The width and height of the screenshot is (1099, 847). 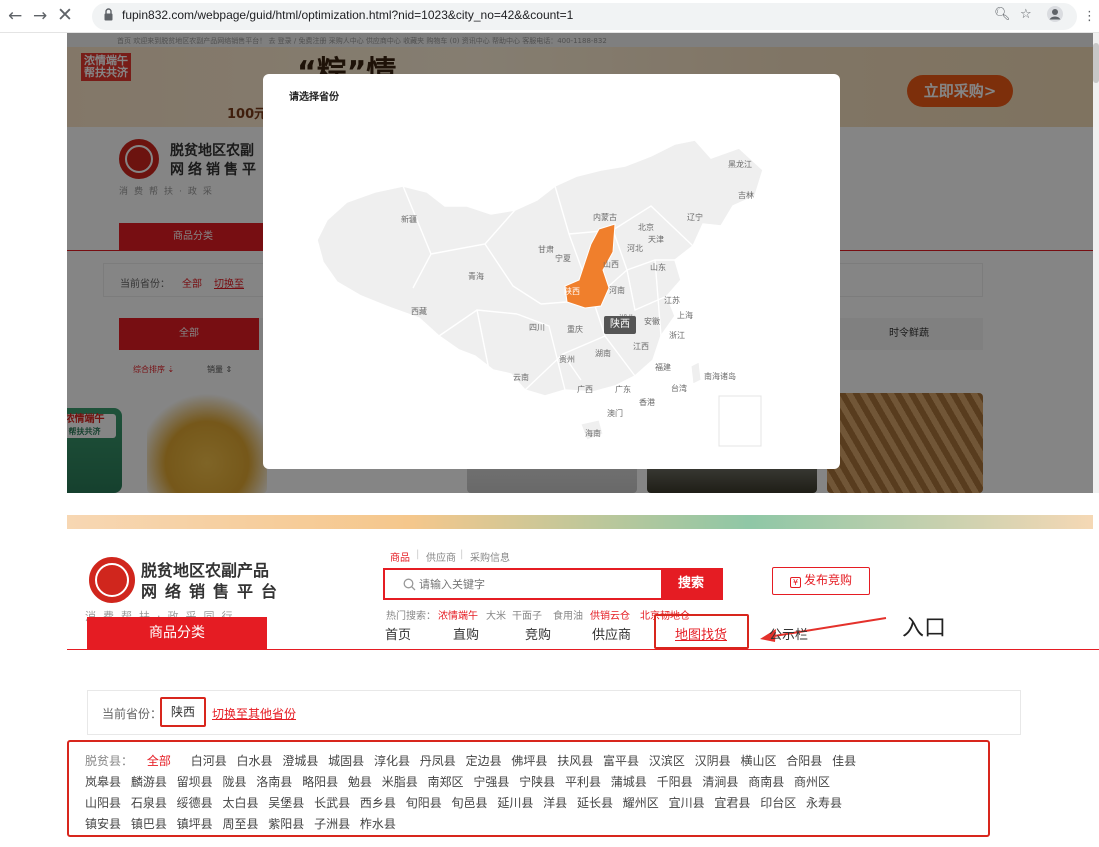 I want to click on search-tab-goods: 商品, so click(x=400, y=556).